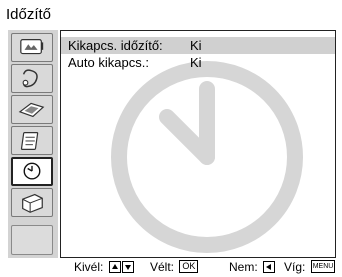 The width and height of the screenshot is (342, 277). I want to click on sleep-timer-value: Ki, so click(196, 45).